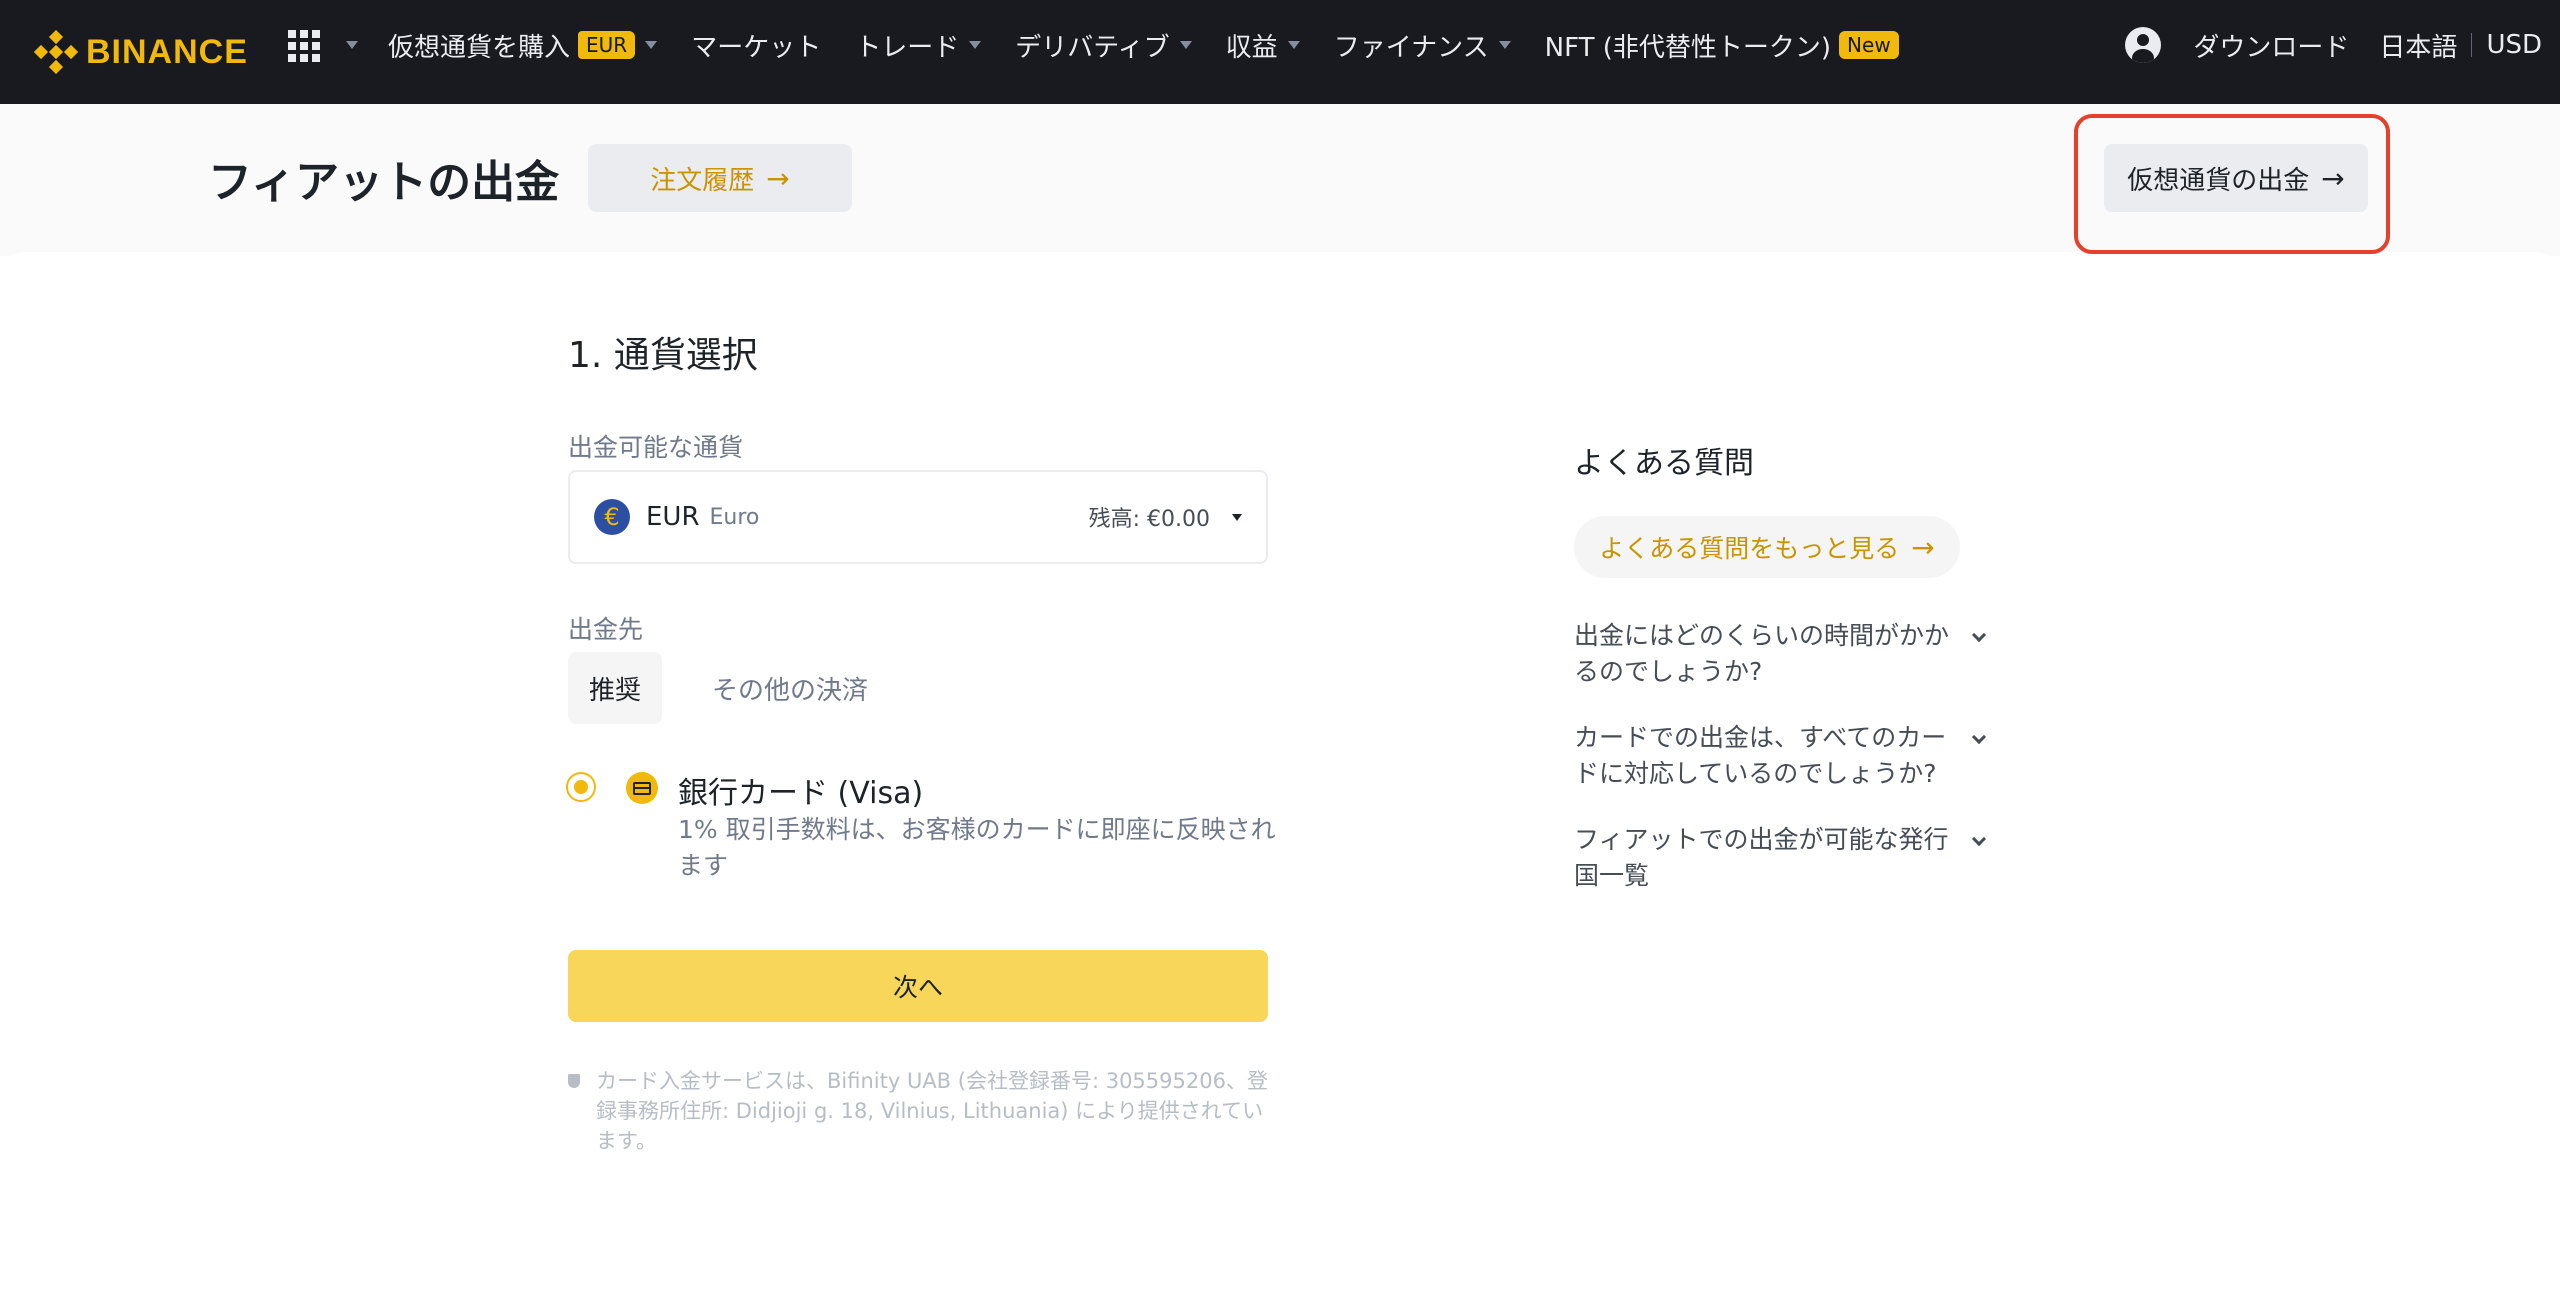 Image resolution: width=2560 pixels, height=1316 pixels. I want to click on currency-name: Euro, so click(734, 517).